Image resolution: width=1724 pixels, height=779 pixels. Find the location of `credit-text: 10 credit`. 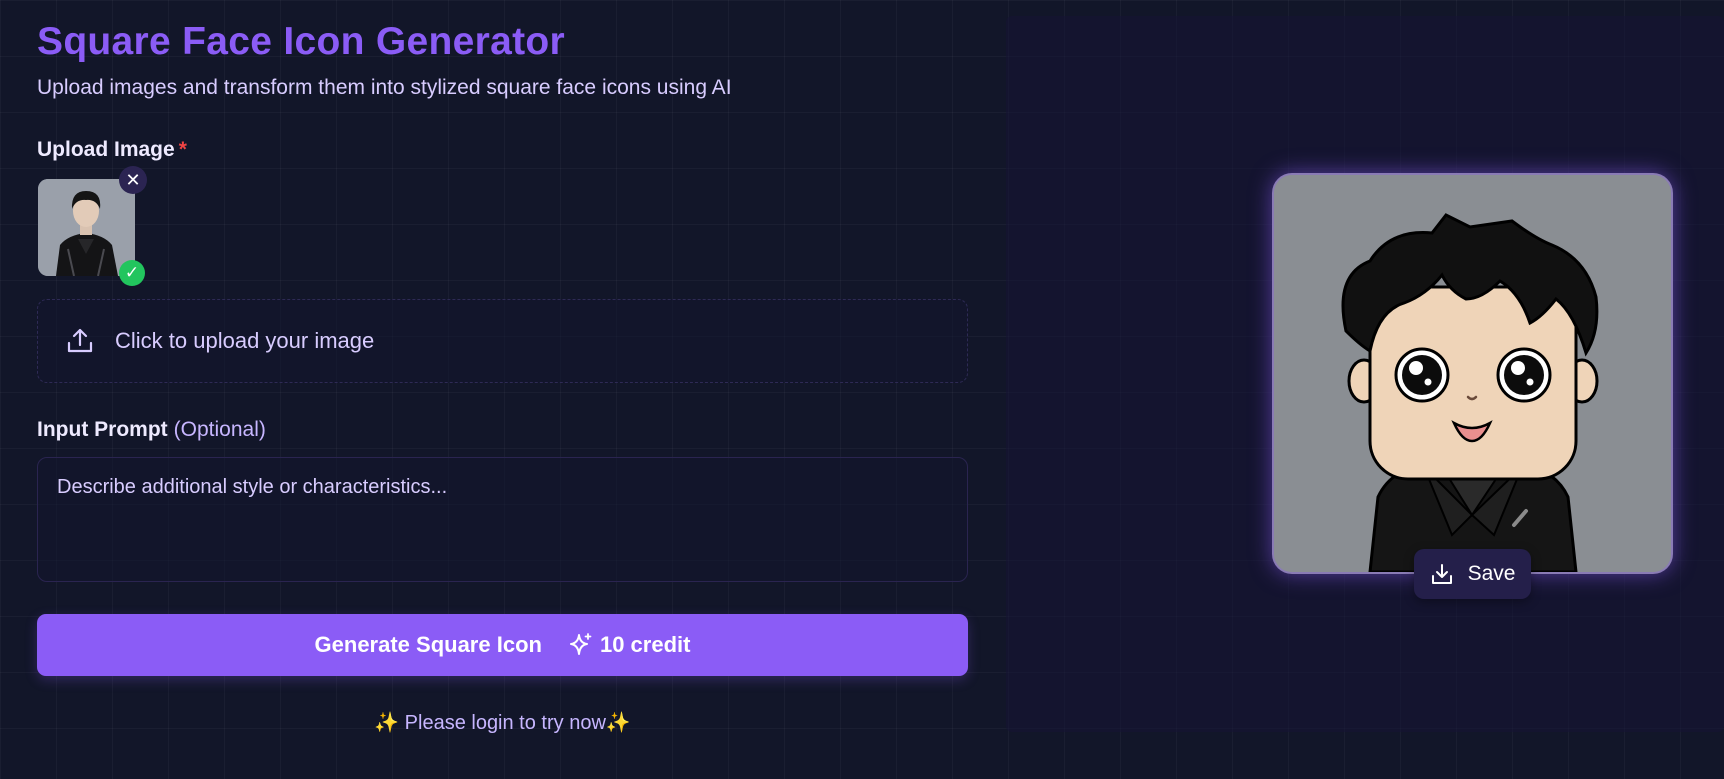

credit-text: 10 credit is located at coordinates (645, 644).